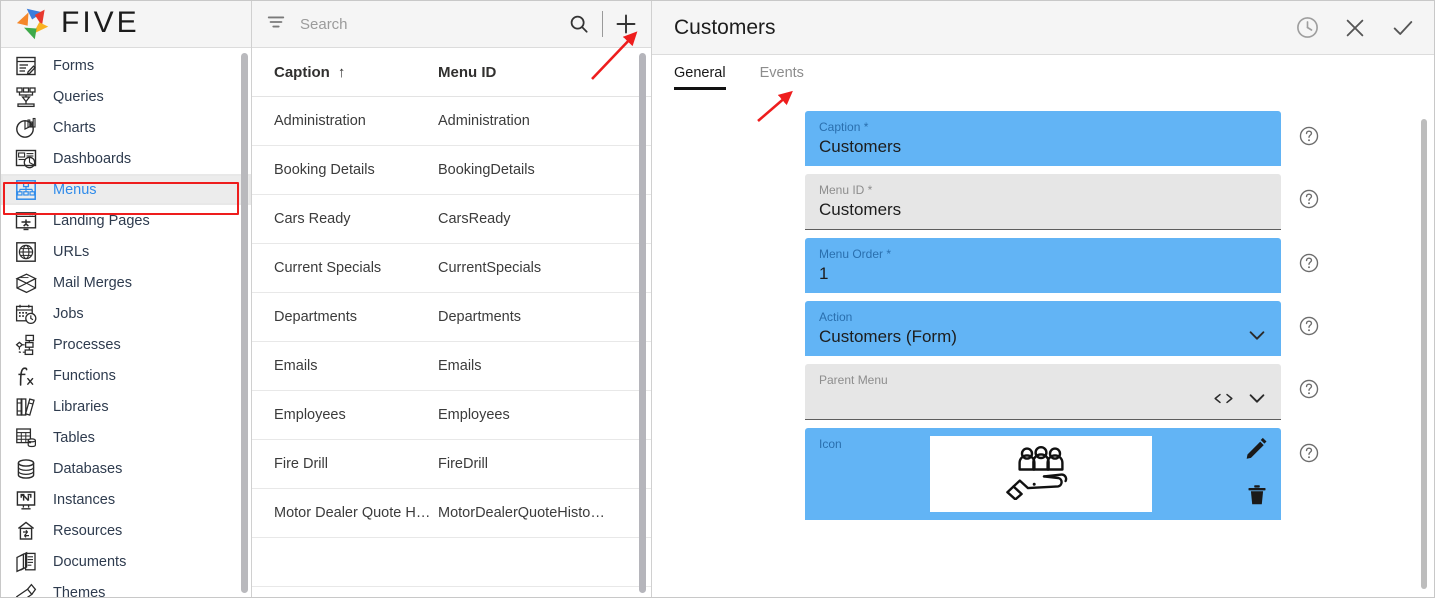  What do you see at coordinates (26, 589) in the screenshot?
I see `themes-icon` at bounding box center [26, 589].